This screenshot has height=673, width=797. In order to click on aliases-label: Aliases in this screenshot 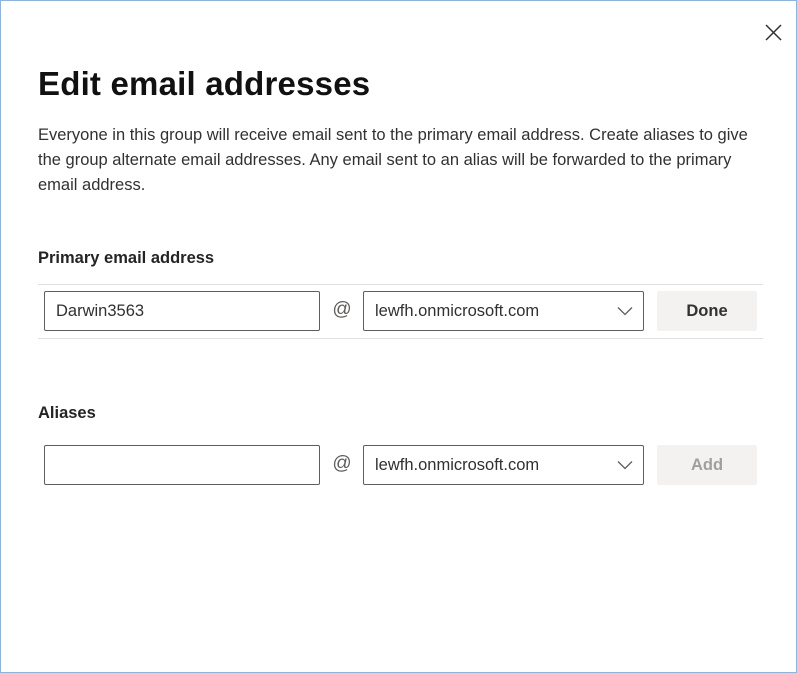, I will do `click(67, 413)`.